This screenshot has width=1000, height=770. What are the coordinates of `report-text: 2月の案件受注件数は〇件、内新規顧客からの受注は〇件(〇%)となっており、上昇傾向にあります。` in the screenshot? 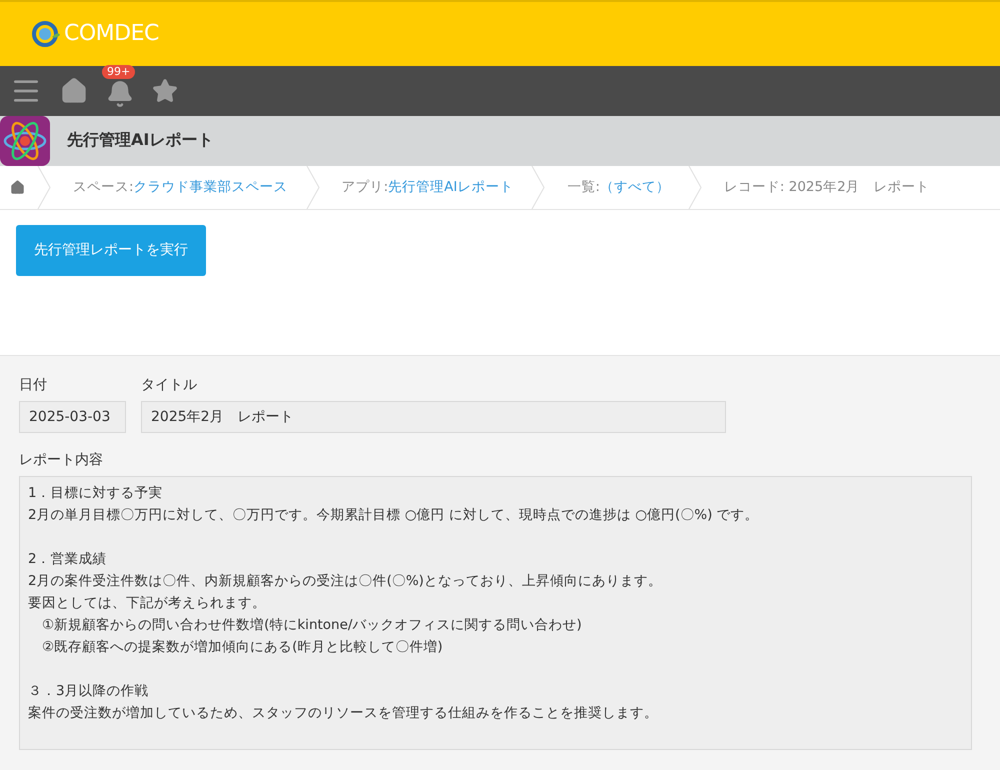 It's located at (345, 581).